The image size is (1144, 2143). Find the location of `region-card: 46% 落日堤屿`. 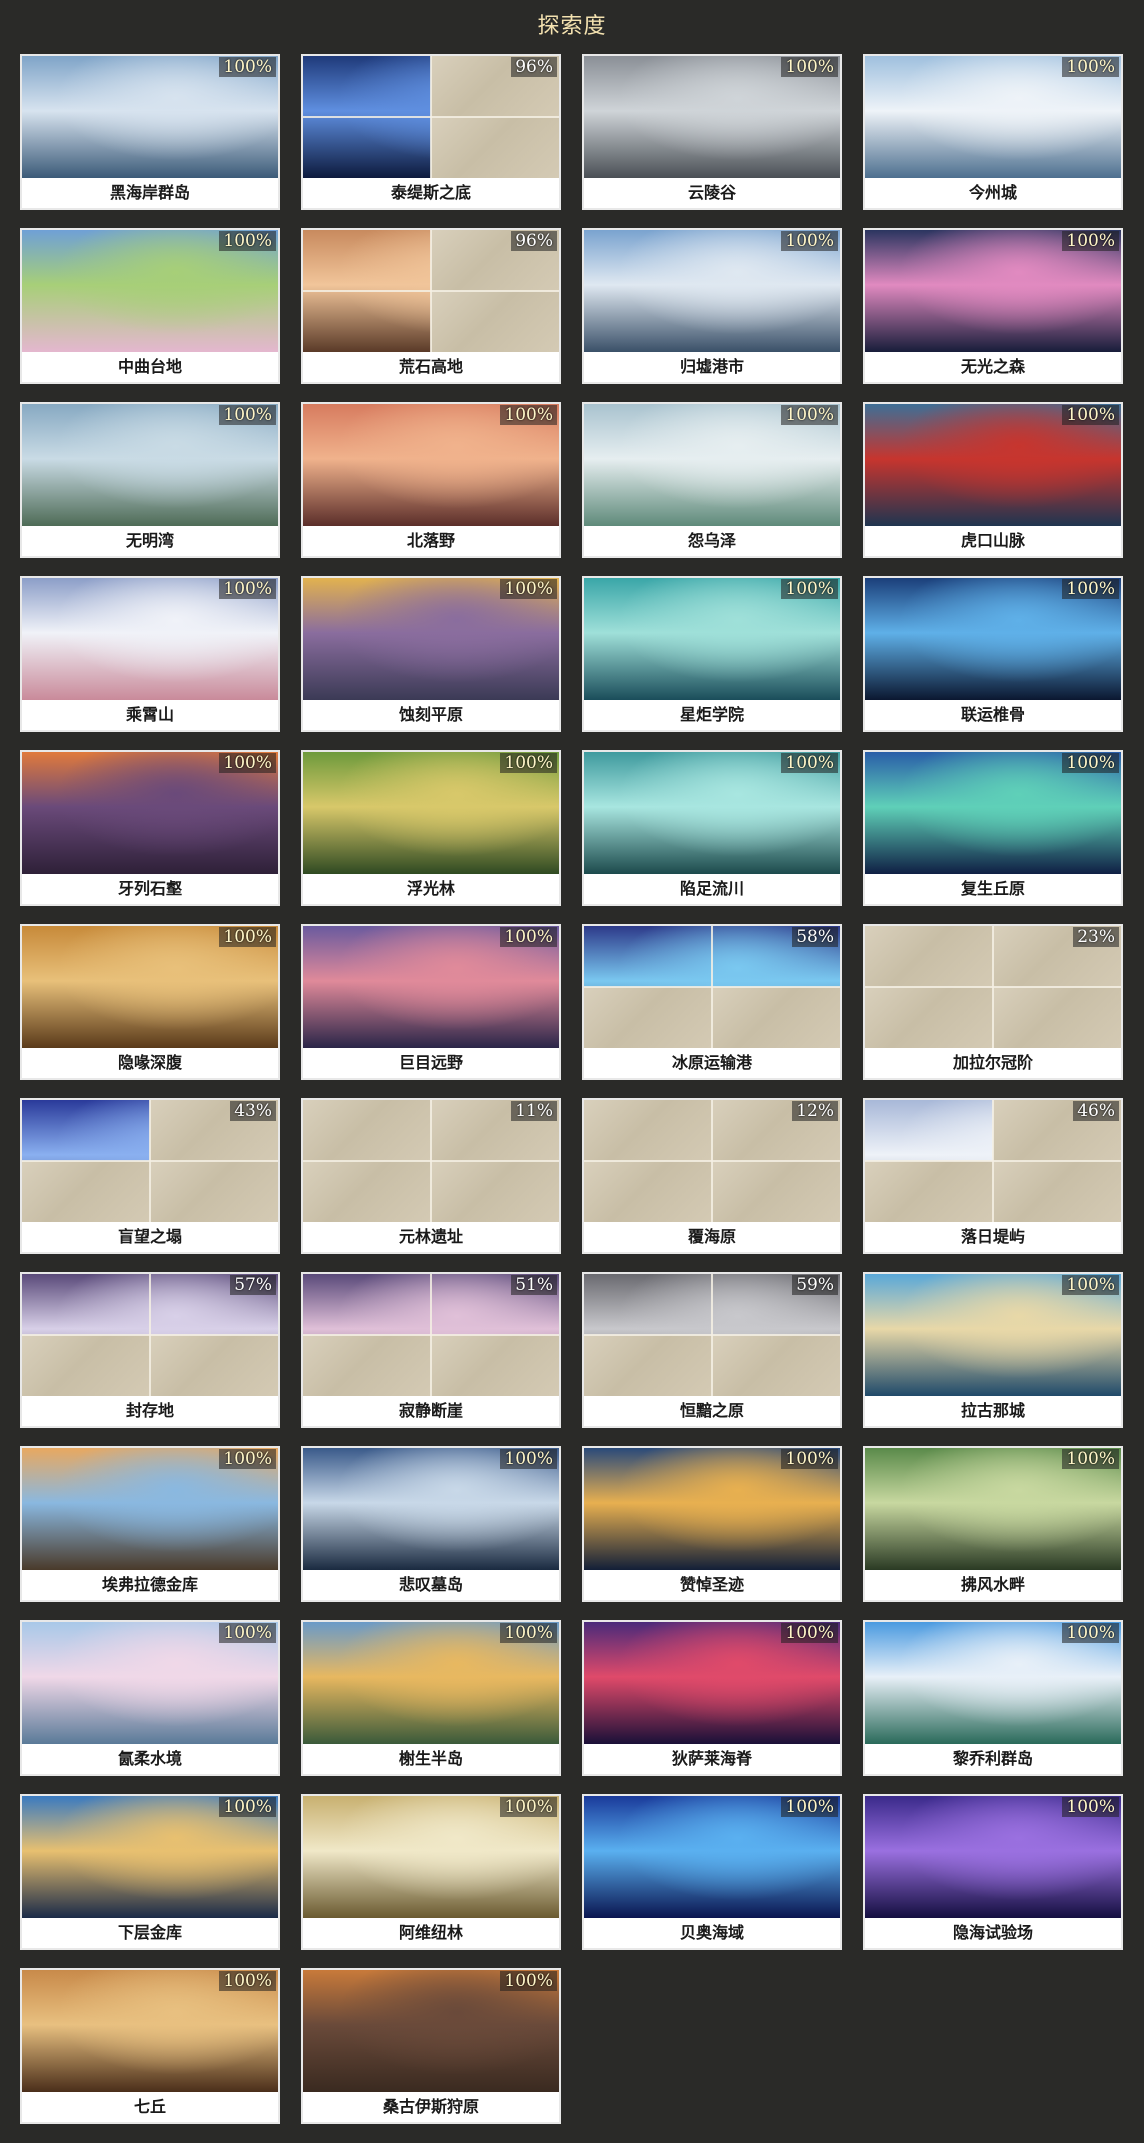

region-card: 46% 落日堤屿 is located at coordinates (993, 1176).